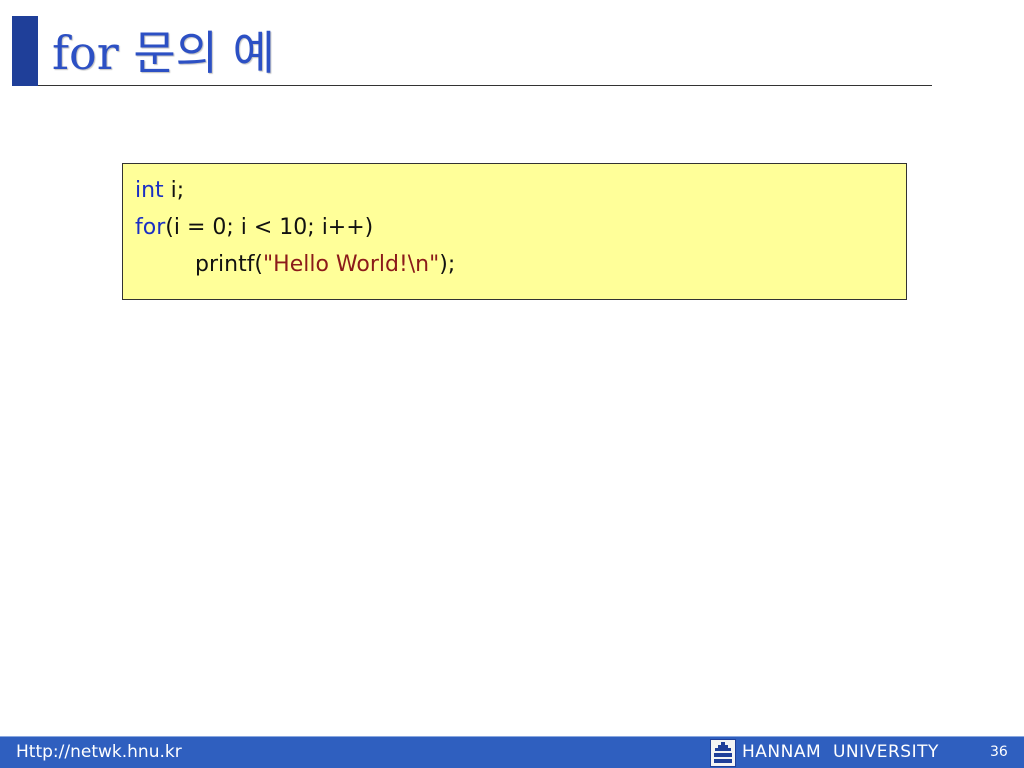 The image size is (1024, 768). What do you see at coordinates (840, 752) in the screenshot?
I see `footer-university-name: HANNAM UNIVERSITY` at bounding box center [840, 752].